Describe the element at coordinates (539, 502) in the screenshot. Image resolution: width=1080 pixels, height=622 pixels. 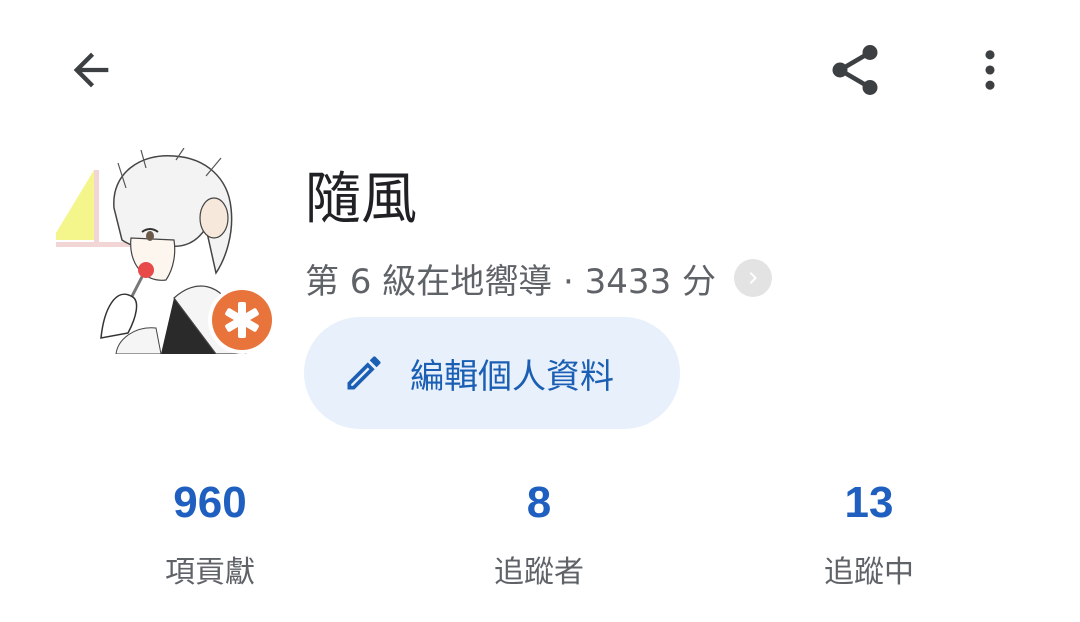
I see `followers-count: 8` at that location.